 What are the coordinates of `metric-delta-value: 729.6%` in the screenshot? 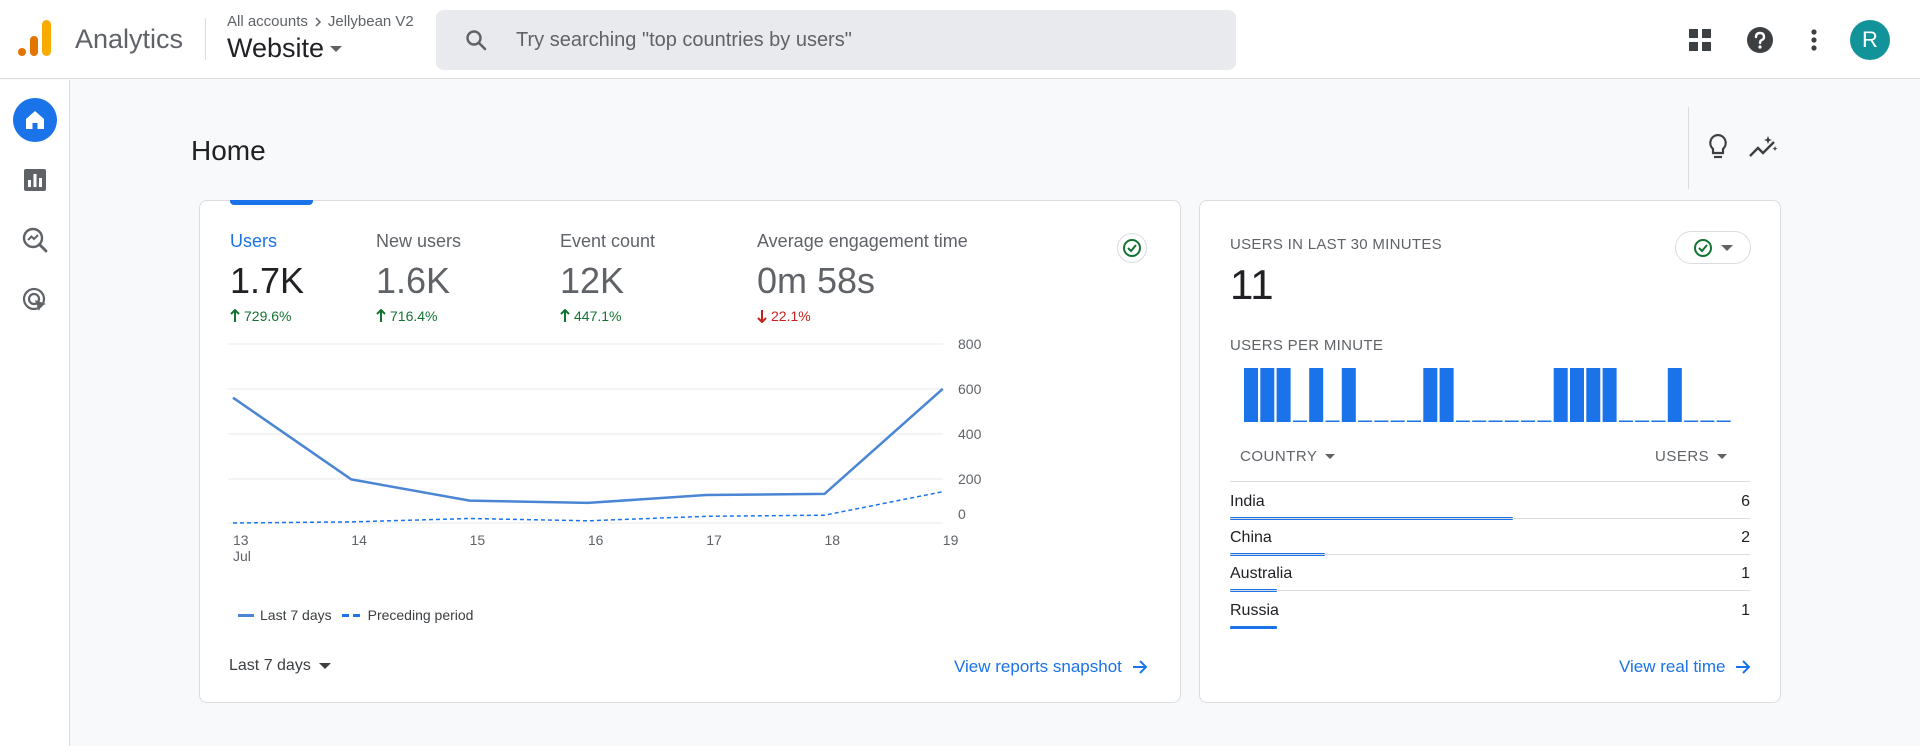 It's located at (268, 316).